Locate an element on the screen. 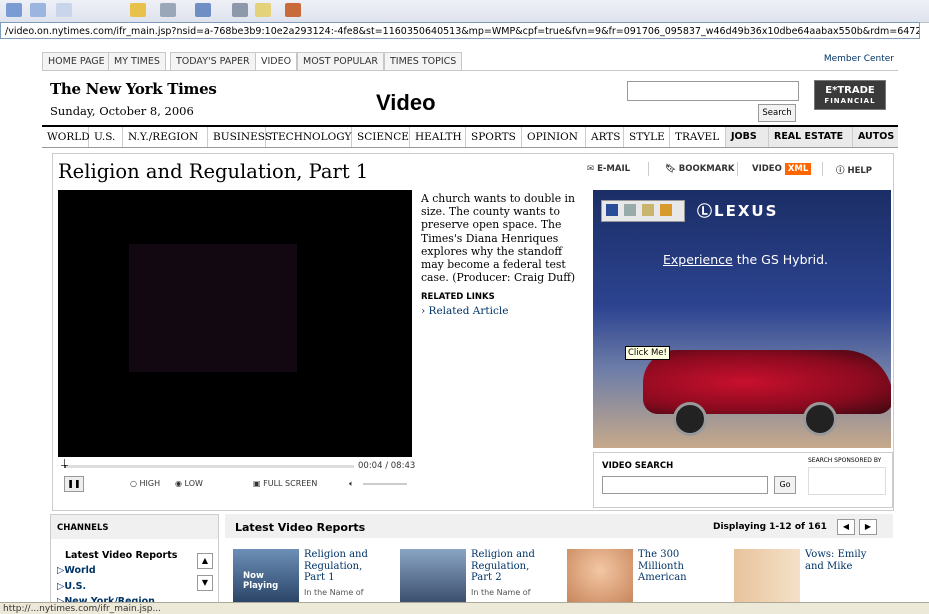  video-search-box: VIDEO SEARCH Go SEARCH SPONSORED BY is located at coordinates (743, 480).